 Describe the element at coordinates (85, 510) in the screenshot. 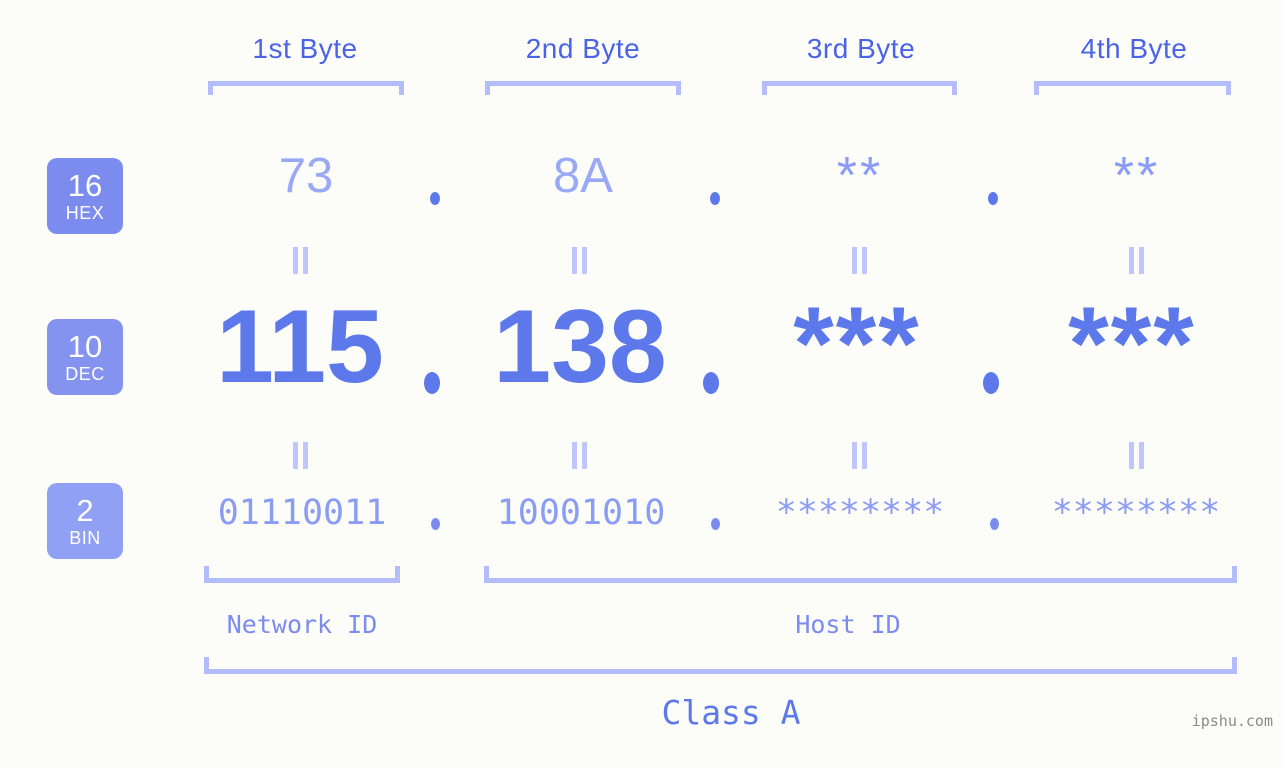

I see `base-badge-bin-number: 2` at that location.